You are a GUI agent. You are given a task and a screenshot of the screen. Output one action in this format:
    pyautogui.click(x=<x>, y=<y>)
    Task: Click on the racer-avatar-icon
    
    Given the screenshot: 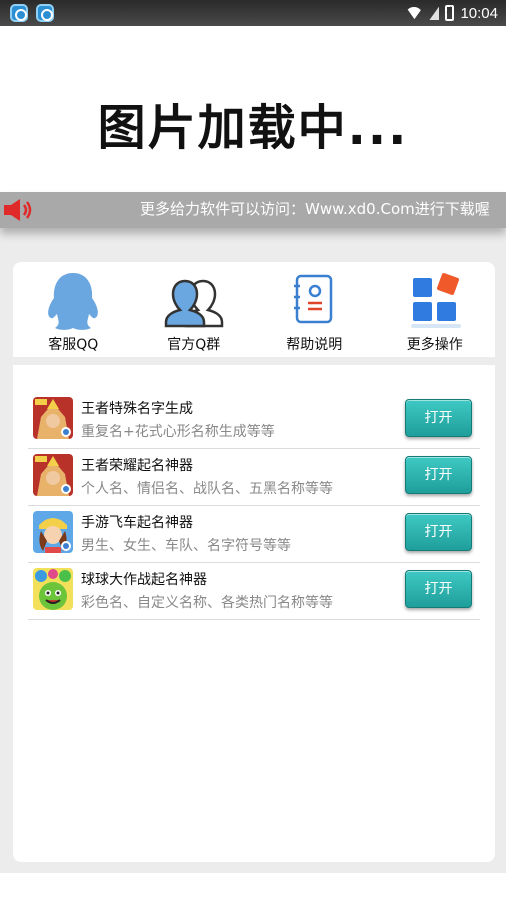 What is the action you would take?
    pyautogui.click(x=53, y=532)
    